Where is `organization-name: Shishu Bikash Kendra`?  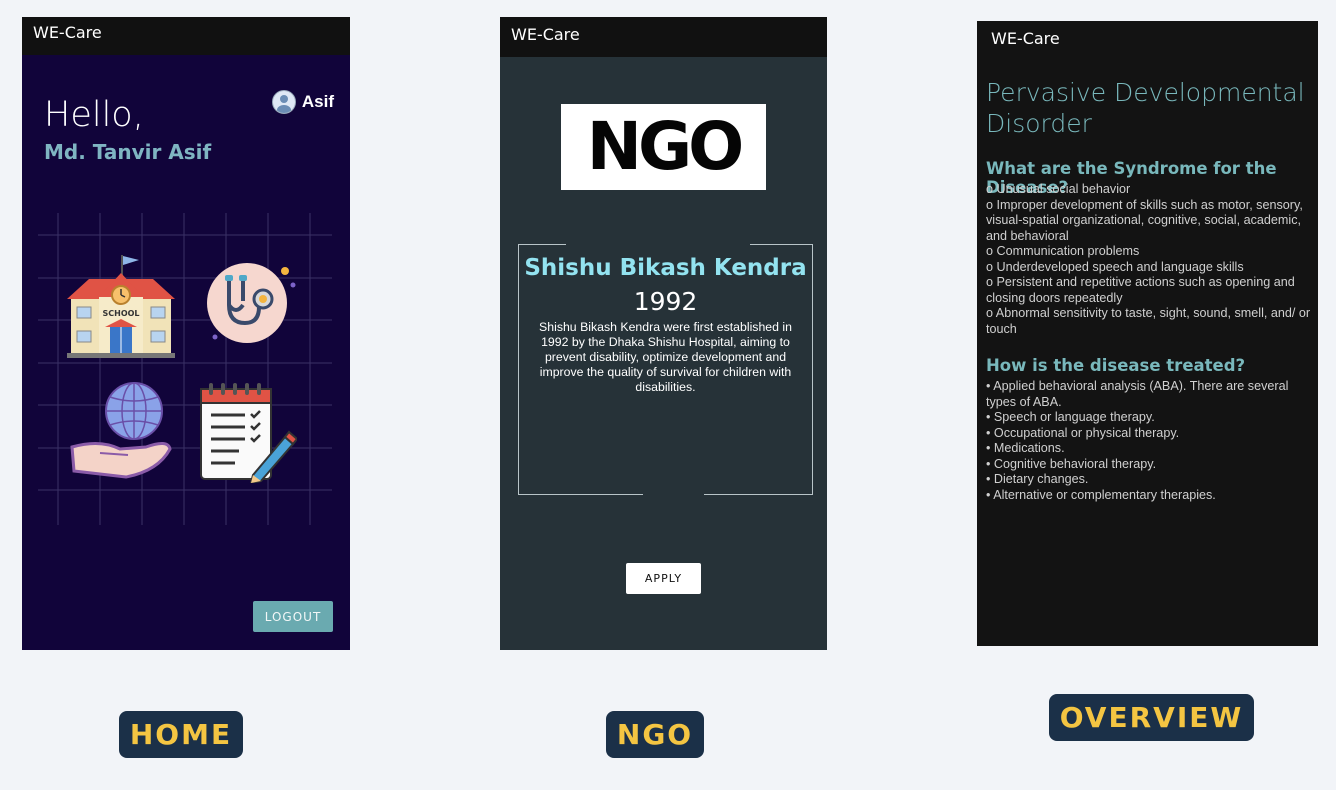
organization-name: Shishu Bikash Kendra is located at coordinates (665, 268).